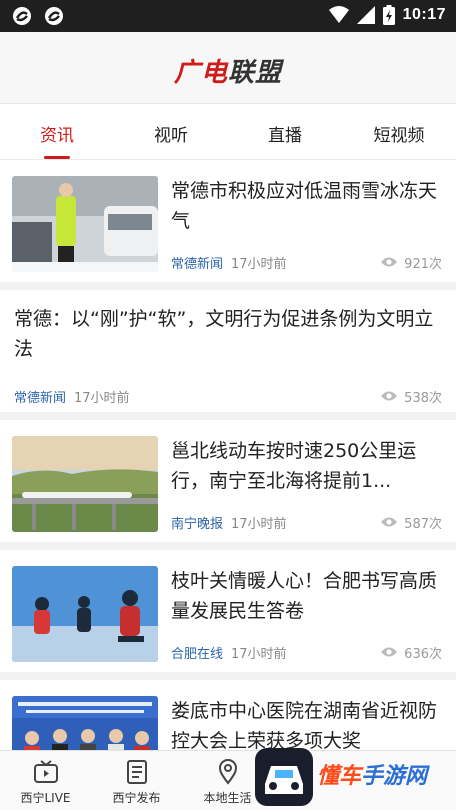 This screenshot has height=810, width=456. What do you see at coordinates (284, 777) in the screenshot?
I see `watermark-logo` at bounding box center [284, 777].